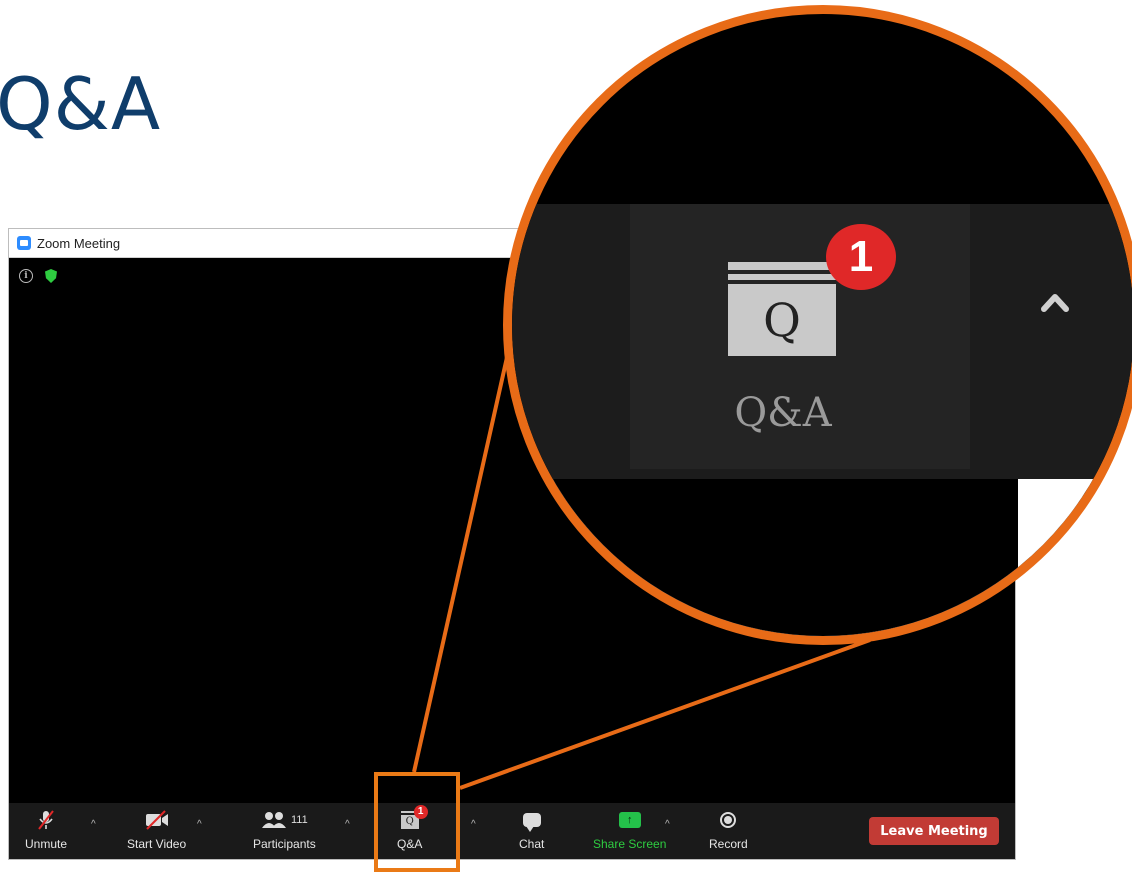 The height and width of the screenshot is (876, 1132). I want to click on leave-meeting-button: Leave Meeting, so click(934, 831).